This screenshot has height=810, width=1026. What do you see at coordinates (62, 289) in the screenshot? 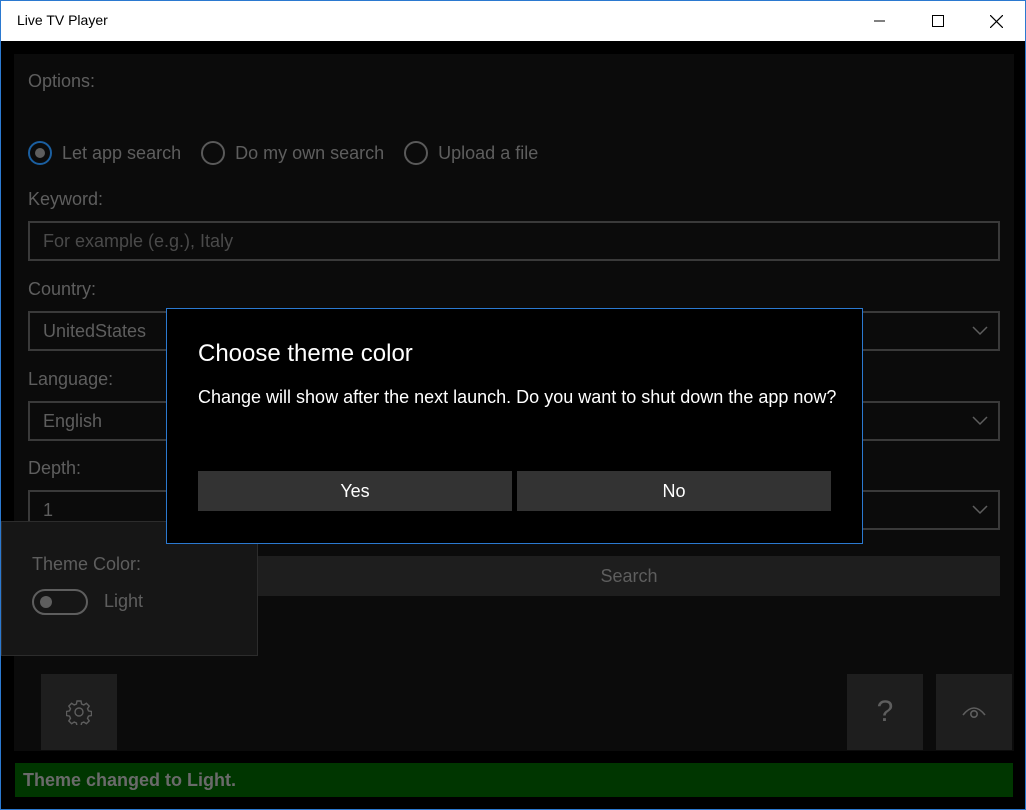
I see `country-label: Country:` at bounding box center [62, 289].